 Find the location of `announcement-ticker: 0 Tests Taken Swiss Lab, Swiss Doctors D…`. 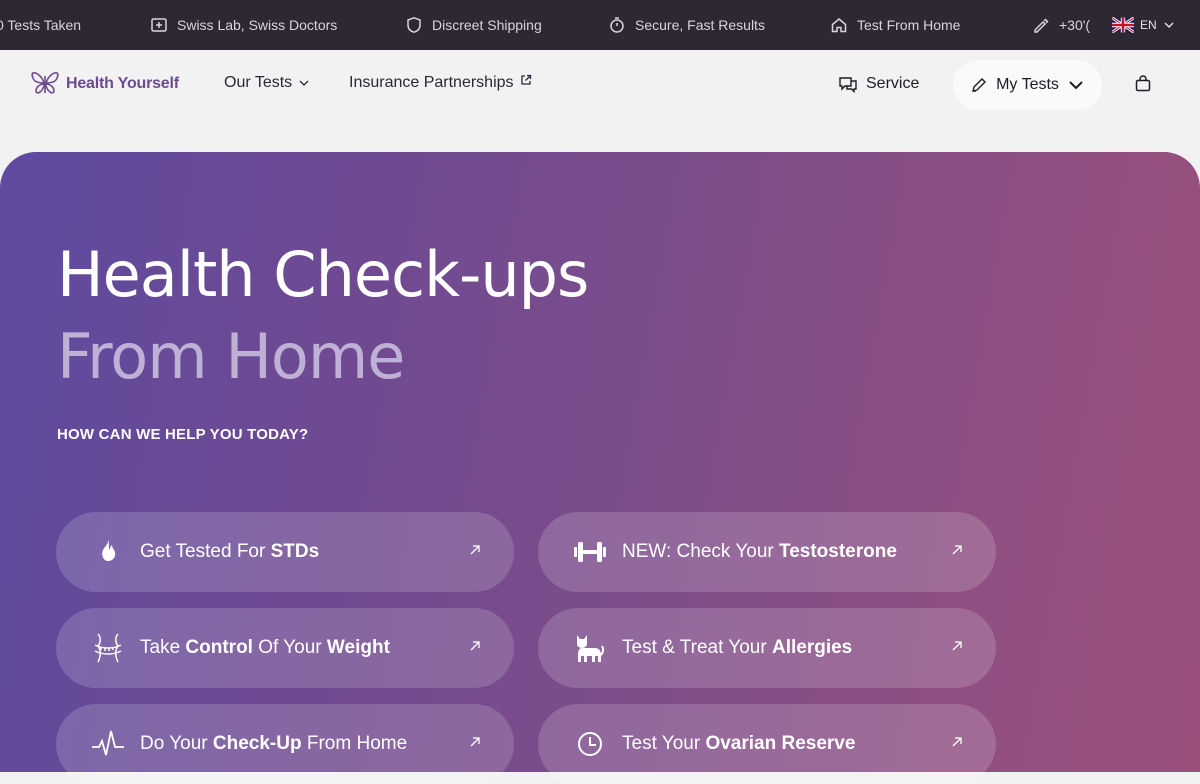

announcement-ticker: 0 Tests Taken Swiss Lab, Swiss Doctors D… is located at coordinates (600, 25).